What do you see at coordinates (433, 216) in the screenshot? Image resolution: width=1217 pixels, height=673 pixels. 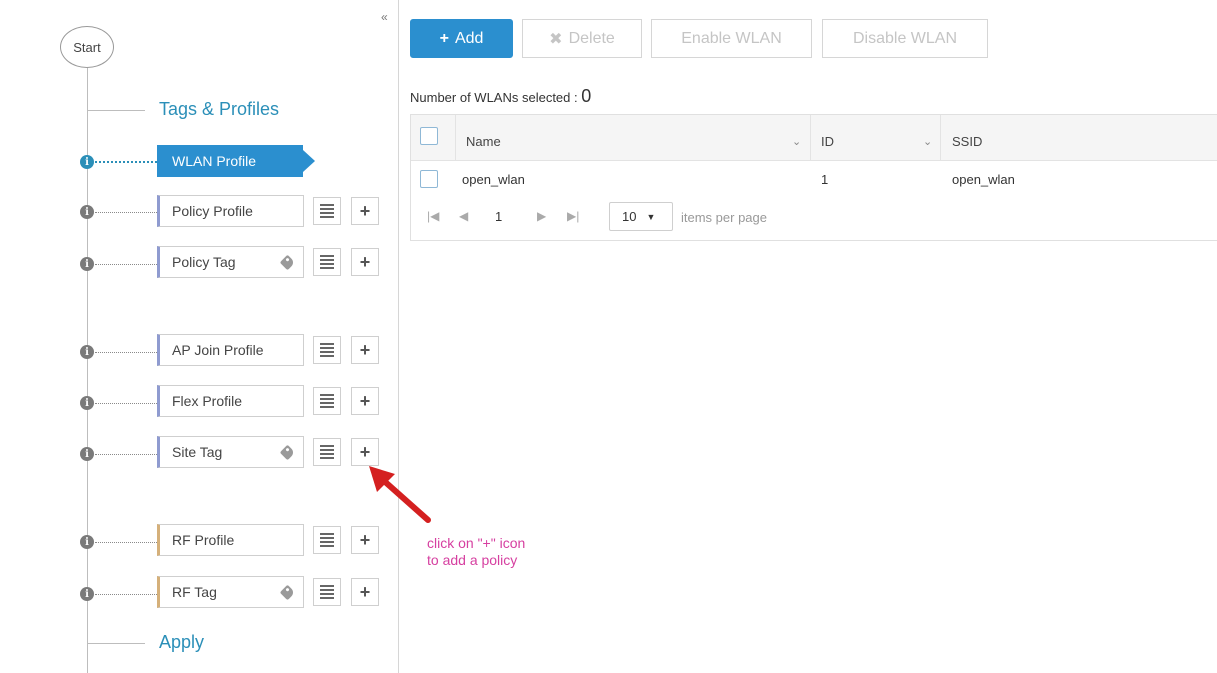 I see `first-page-icon: |◀` at bounding box center [433, 216].